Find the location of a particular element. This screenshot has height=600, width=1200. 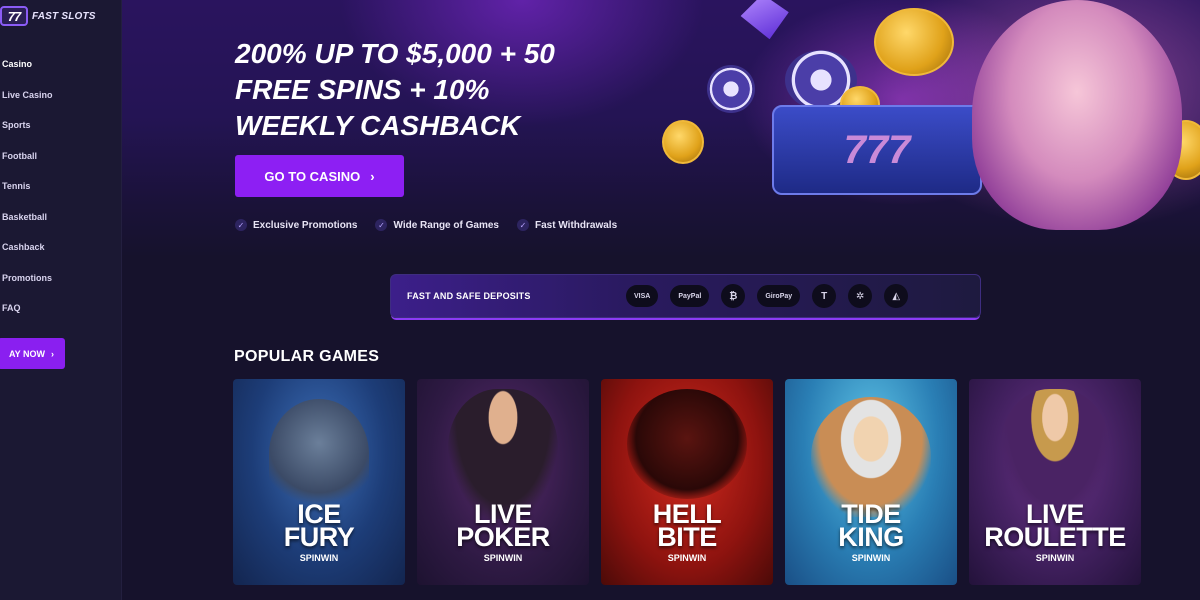

sidebar-item-faq: FAQ is located at coordinates (27, 317).